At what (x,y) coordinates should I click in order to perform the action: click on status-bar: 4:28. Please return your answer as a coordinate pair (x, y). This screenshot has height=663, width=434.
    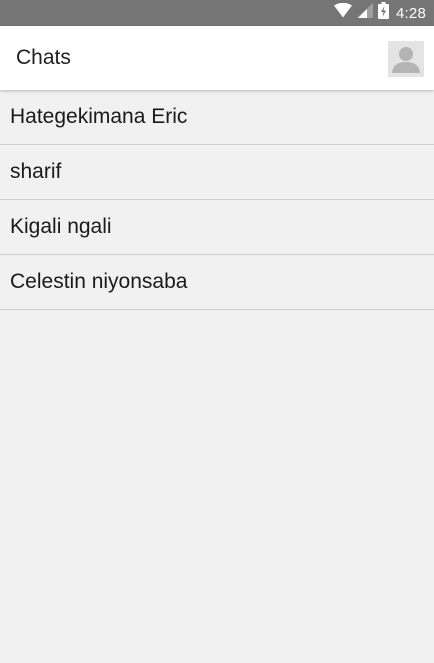
    Looking at the image, I should click on (217, 13).